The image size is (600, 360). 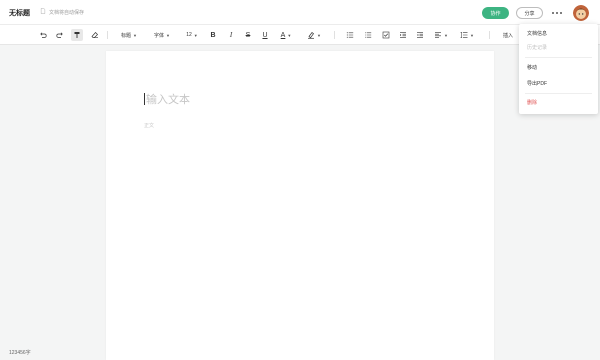 I want to click on underline-button: U, so click(x=265, y=35).